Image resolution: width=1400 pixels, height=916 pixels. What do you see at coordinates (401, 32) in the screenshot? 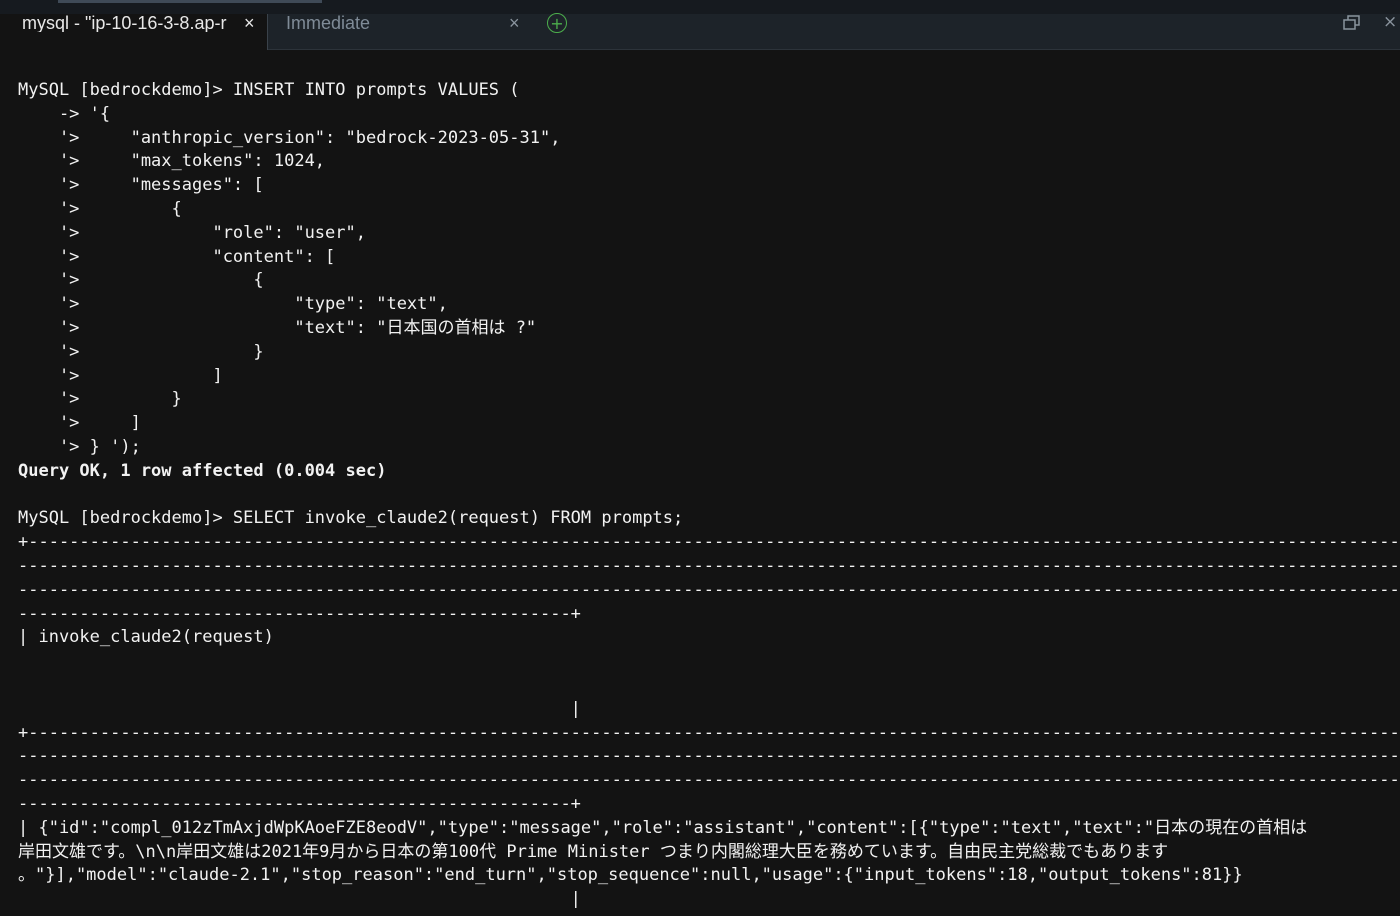
I see `tab-immediate: Immediate ×` at bounding box center [401, 32].